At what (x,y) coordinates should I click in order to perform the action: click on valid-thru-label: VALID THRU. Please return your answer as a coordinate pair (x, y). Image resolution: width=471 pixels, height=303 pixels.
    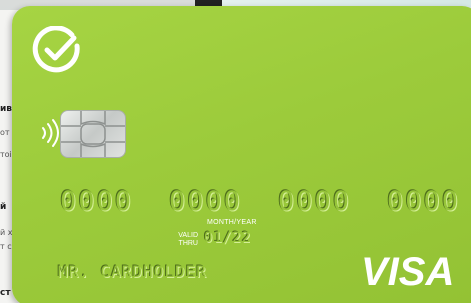
    Looking at the image, I should click on (185, 240).